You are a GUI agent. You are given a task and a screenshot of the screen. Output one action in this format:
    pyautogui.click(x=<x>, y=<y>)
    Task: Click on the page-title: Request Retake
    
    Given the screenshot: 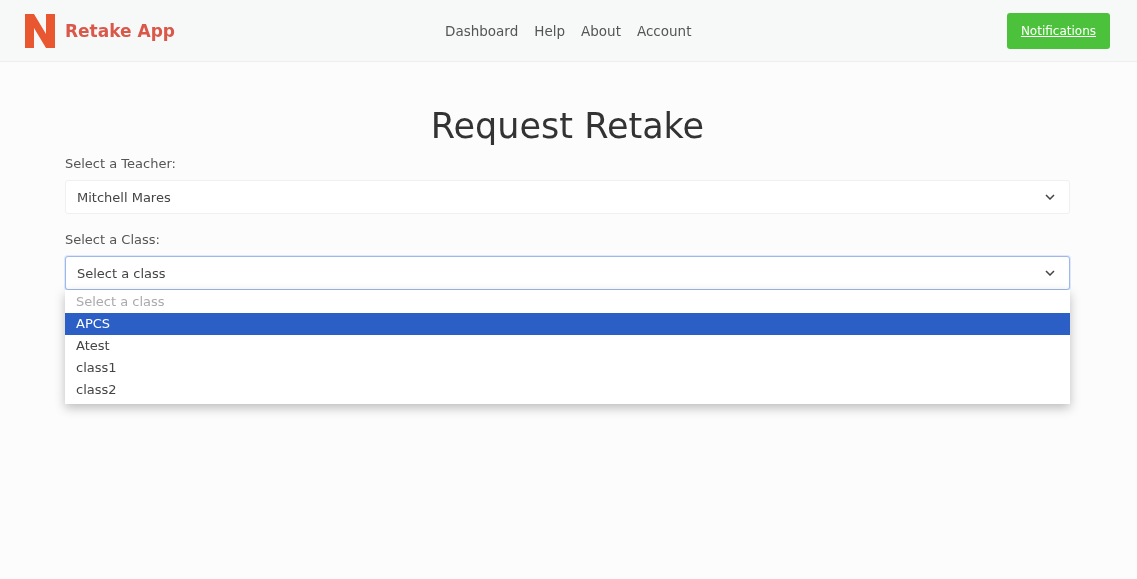 What is the action you would take?
    pyautogui.click(x=567, y=126)
    